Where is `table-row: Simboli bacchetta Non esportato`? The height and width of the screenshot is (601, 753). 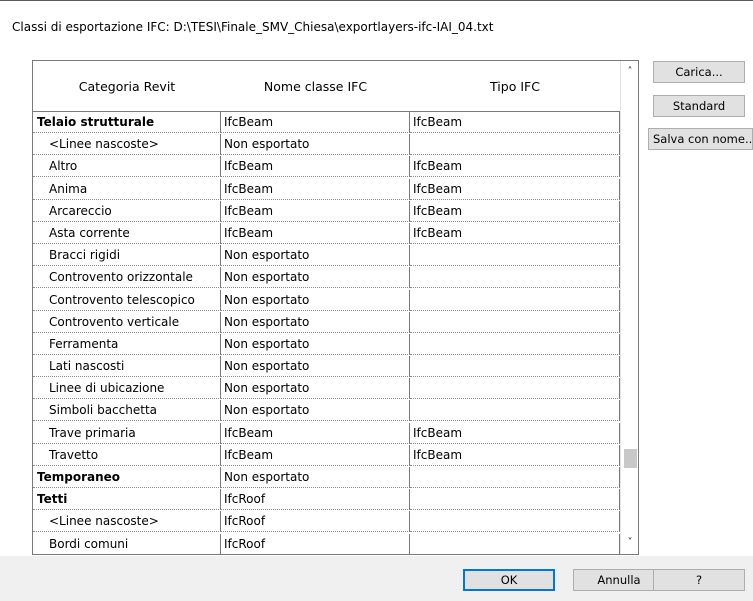
table-row: Simboli bacchetta Non esportato is located at coordinates (326, 411).